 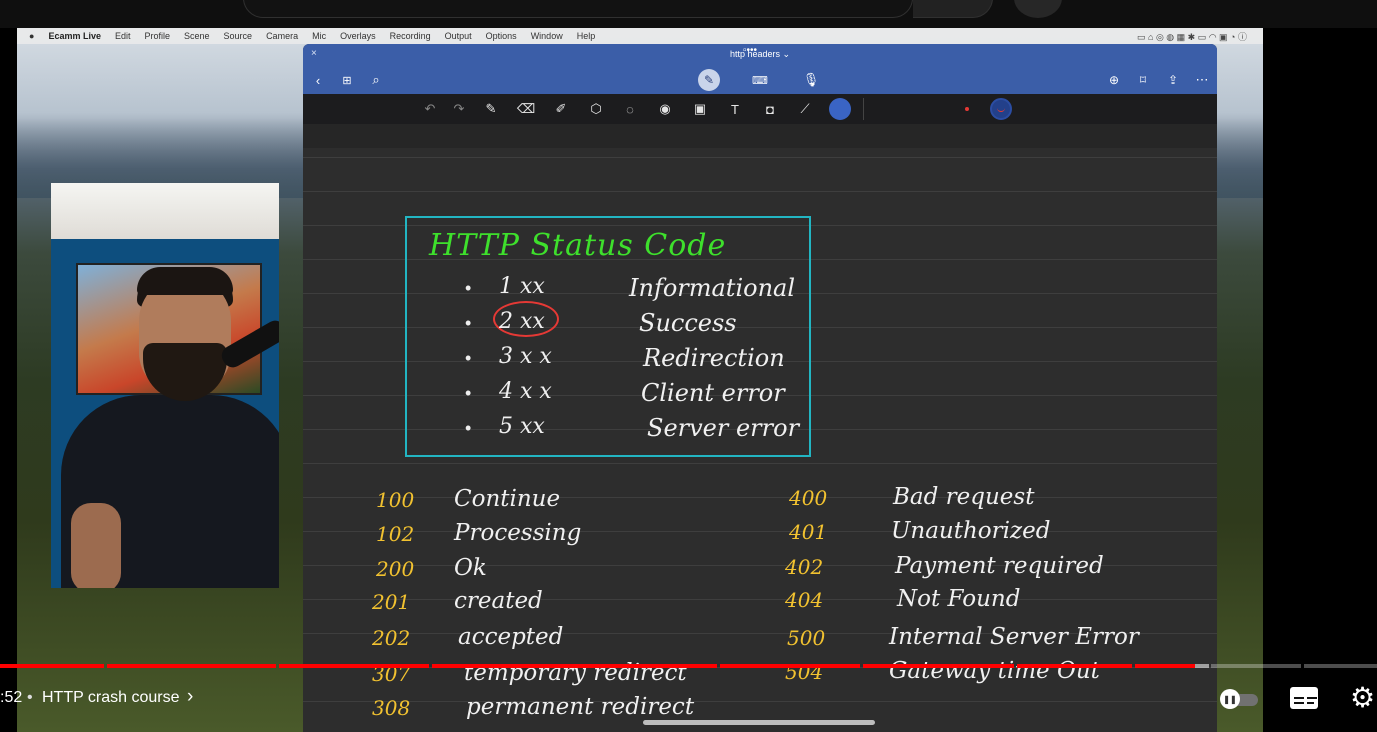 What do you see at coordinates (111, 698) in the screenshot?
I see `chapter-title: HTTP crash course` at bounding box center [111, 698].